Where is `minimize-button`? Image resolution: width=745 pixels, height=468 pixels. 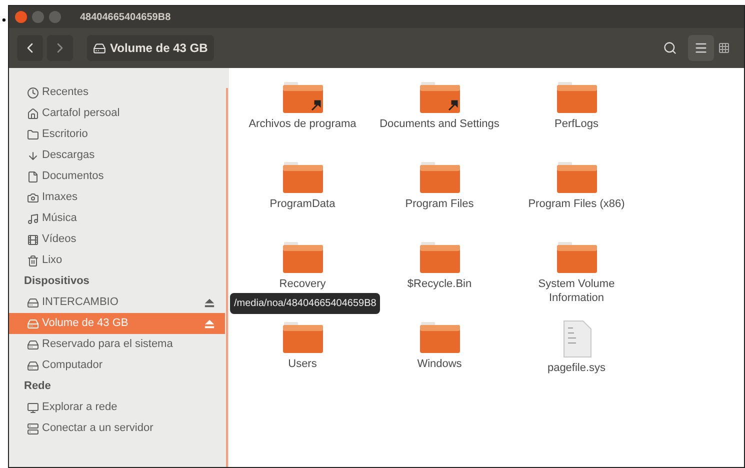 minimize-button is located at coordinates (38, 17).